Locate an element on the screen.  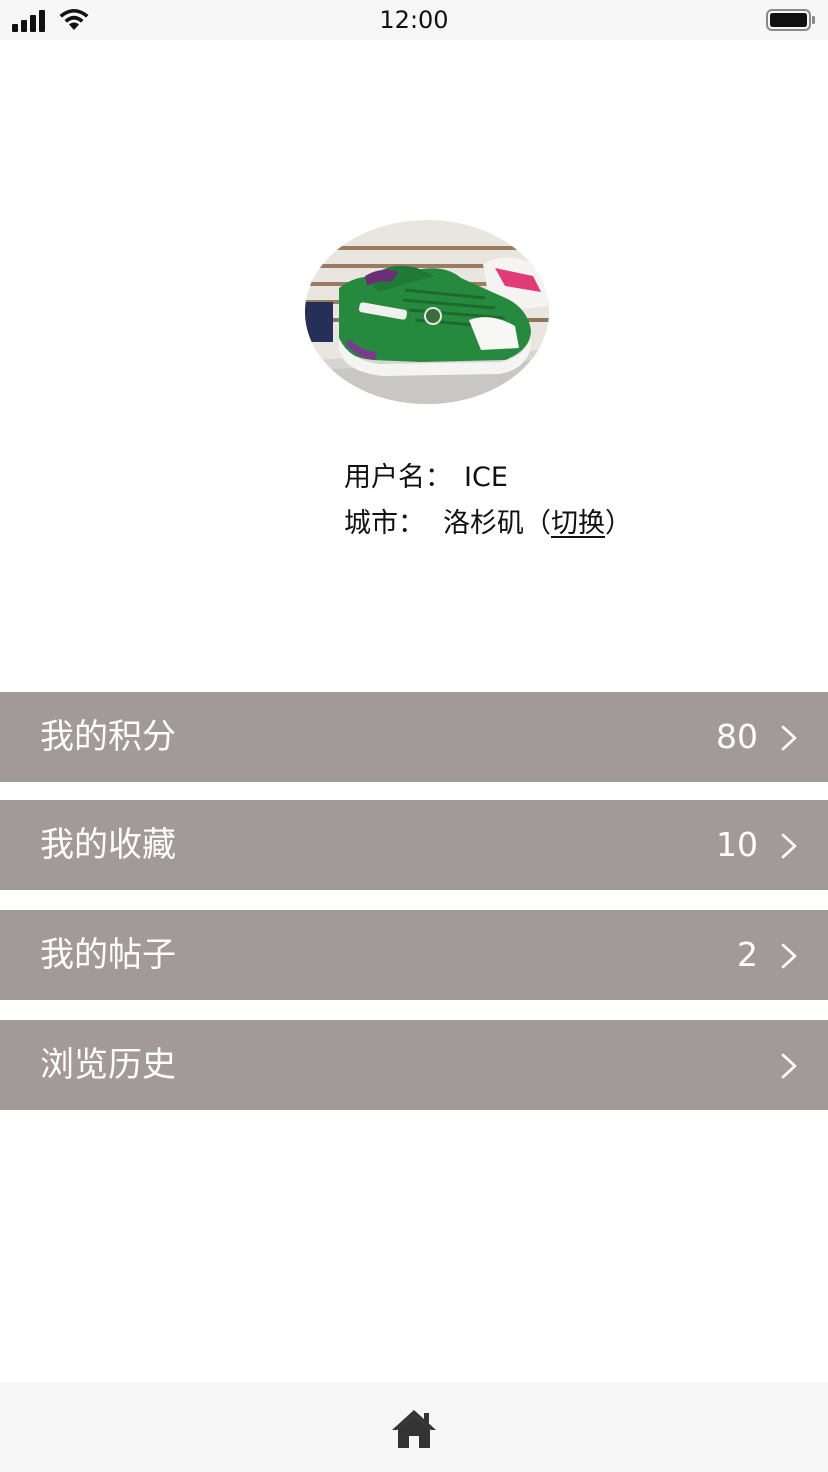
avatar-image is located at coordinates (427, 312).